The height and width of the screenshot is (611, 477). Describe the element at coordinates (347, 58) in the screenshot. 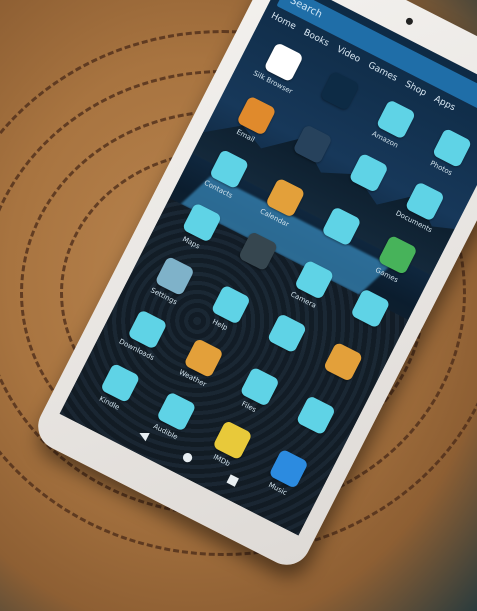

I see `tab-video: Video` at that location.